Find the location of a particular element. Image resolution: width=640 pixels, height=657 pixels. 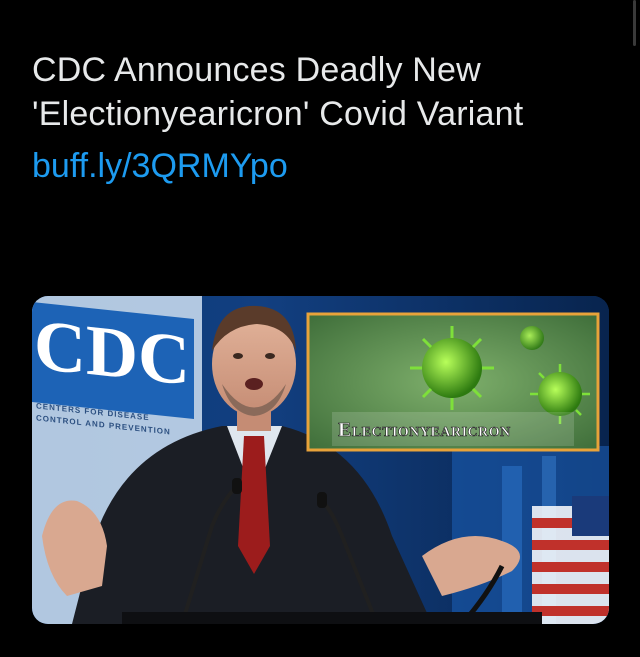

svg-text: CDC is located at coordinates (112, 352).